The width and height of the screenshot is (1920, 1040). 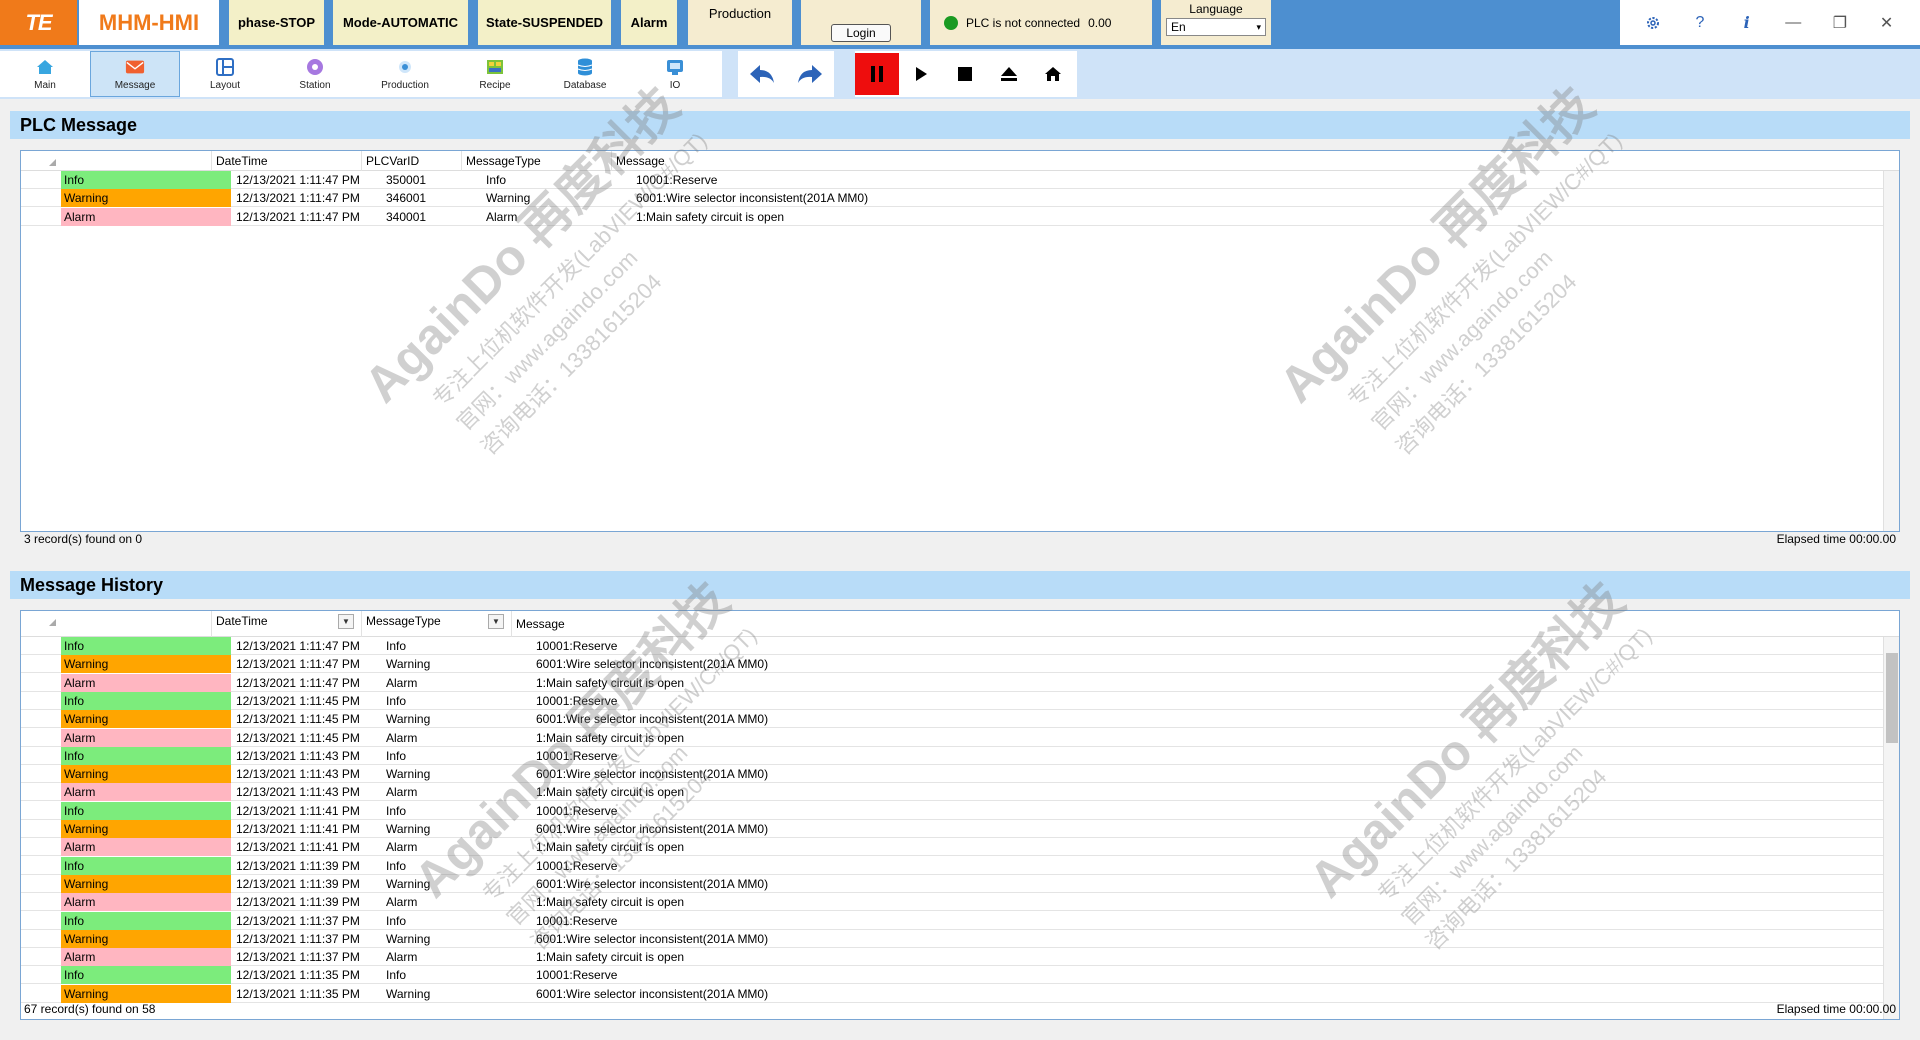 What do you see at coordinates (1700, 23) in the screenshot?
I see `help-icon: ?` at bounding box center [1700, 23].